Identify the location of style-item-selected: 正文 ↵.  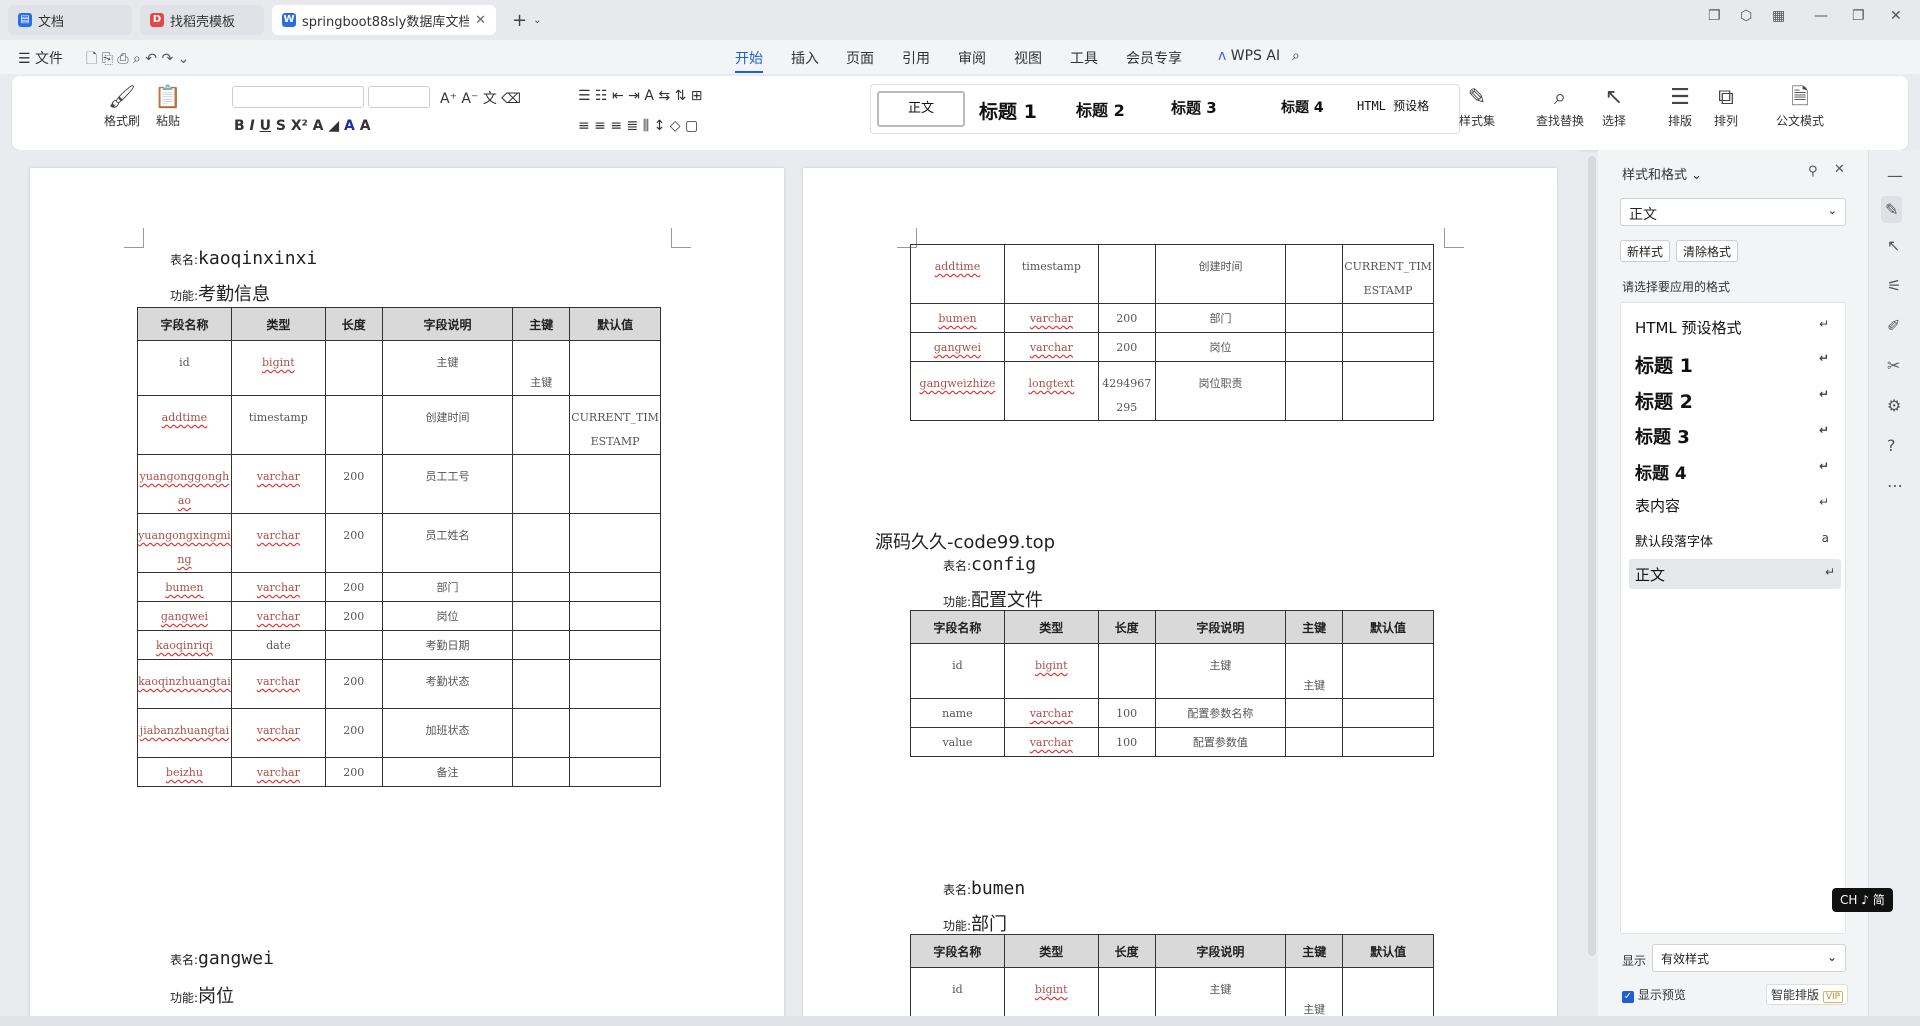
(1735, 574).